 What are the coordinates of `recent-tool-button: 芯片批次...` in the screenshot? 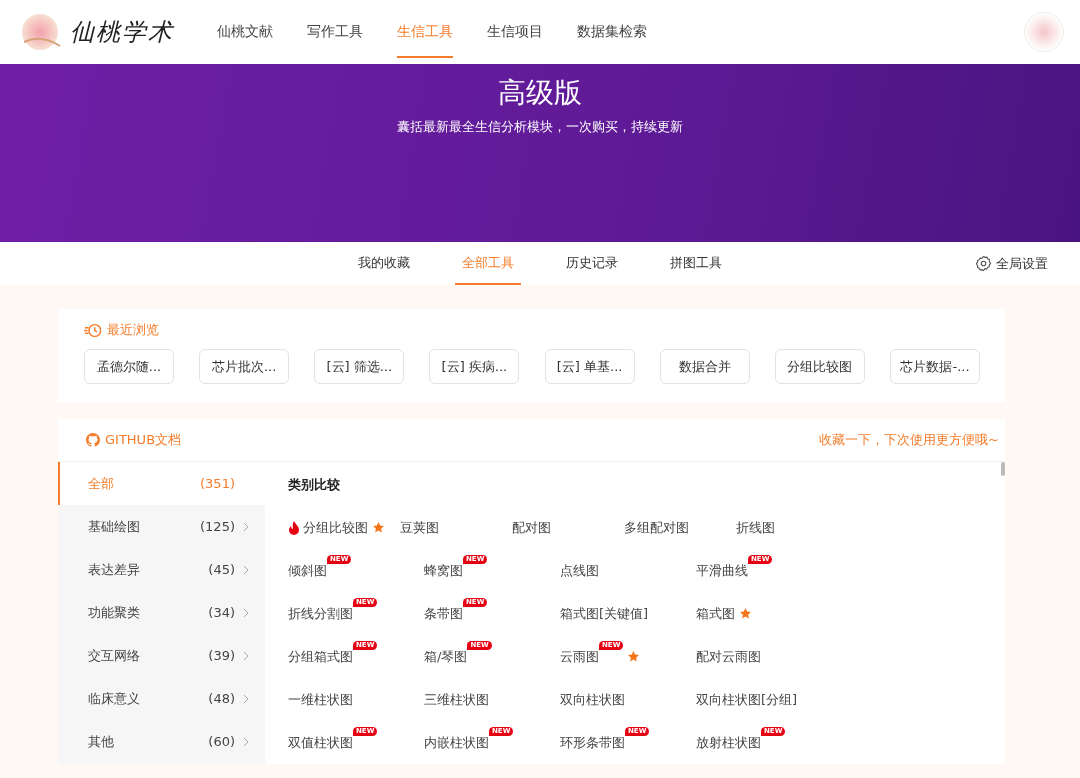 It's located at (244, 366).